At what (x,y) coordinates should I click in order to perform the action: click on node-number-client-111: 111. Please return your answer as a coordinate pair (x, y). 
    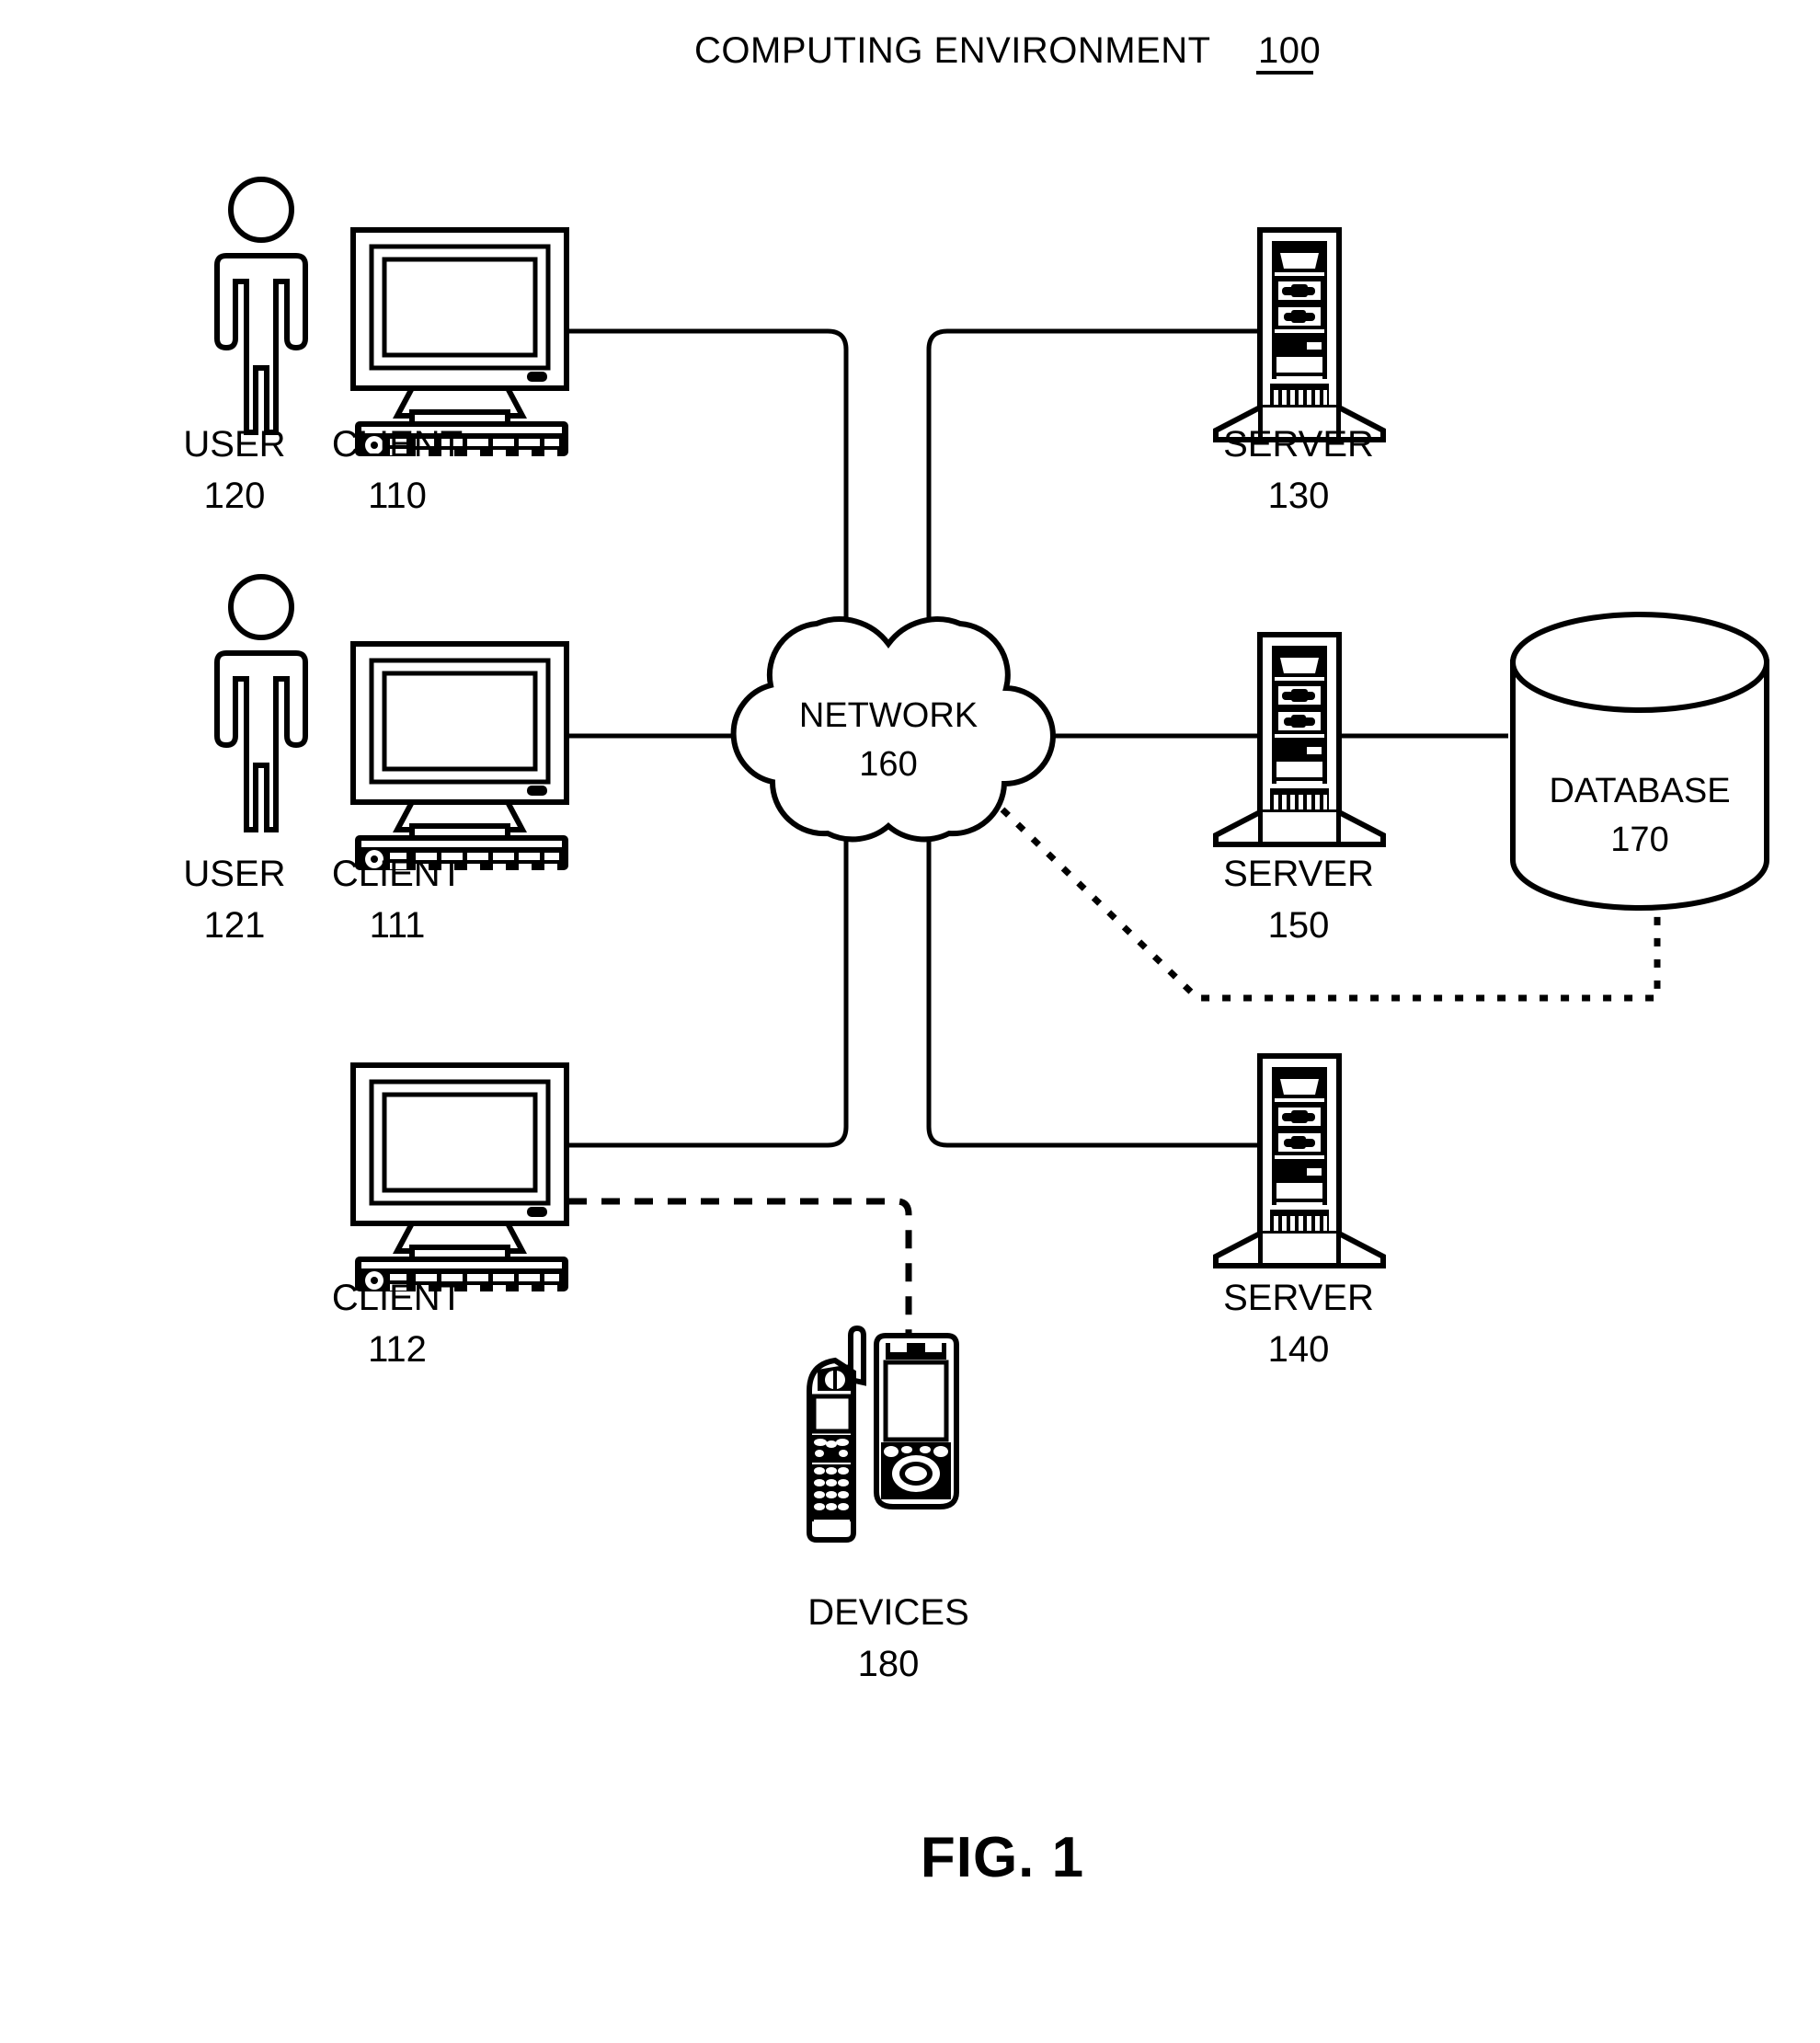
    Looking at the image, I should click on (398, 925).